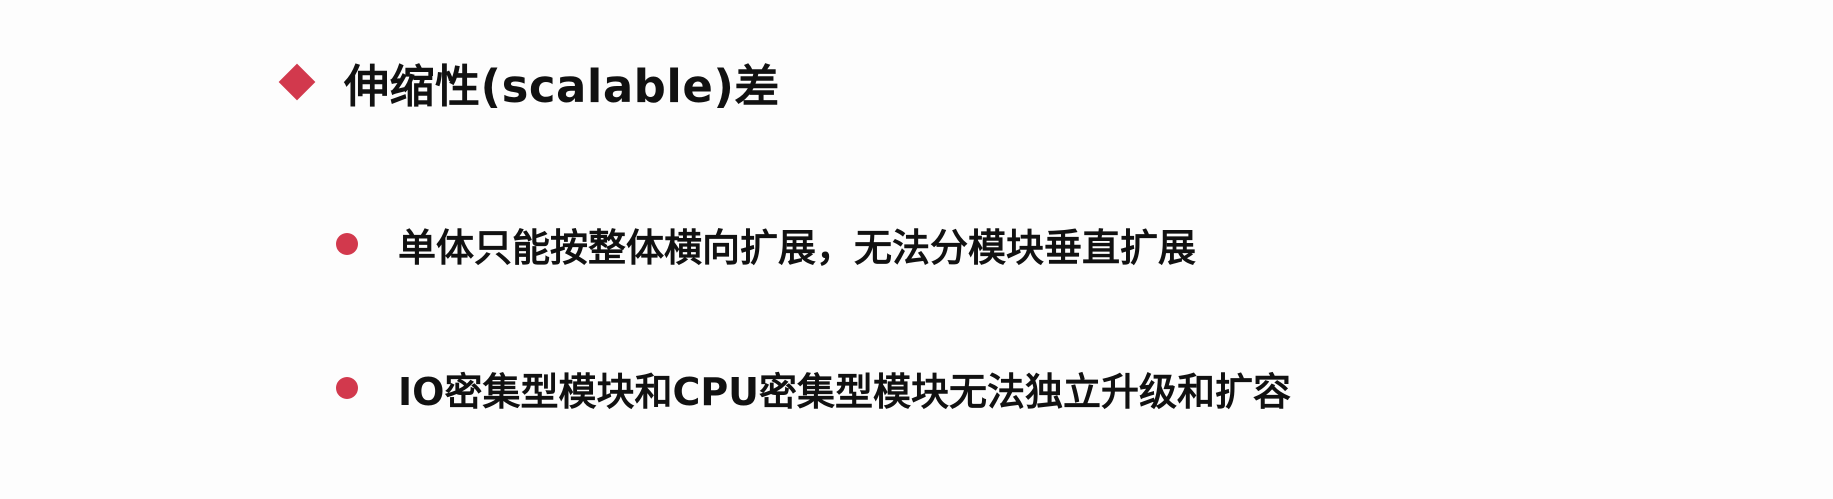  I want to click on list-item: 单体只能按整体横向扩展，无法分模块垂直扩展, so click(766, 244).